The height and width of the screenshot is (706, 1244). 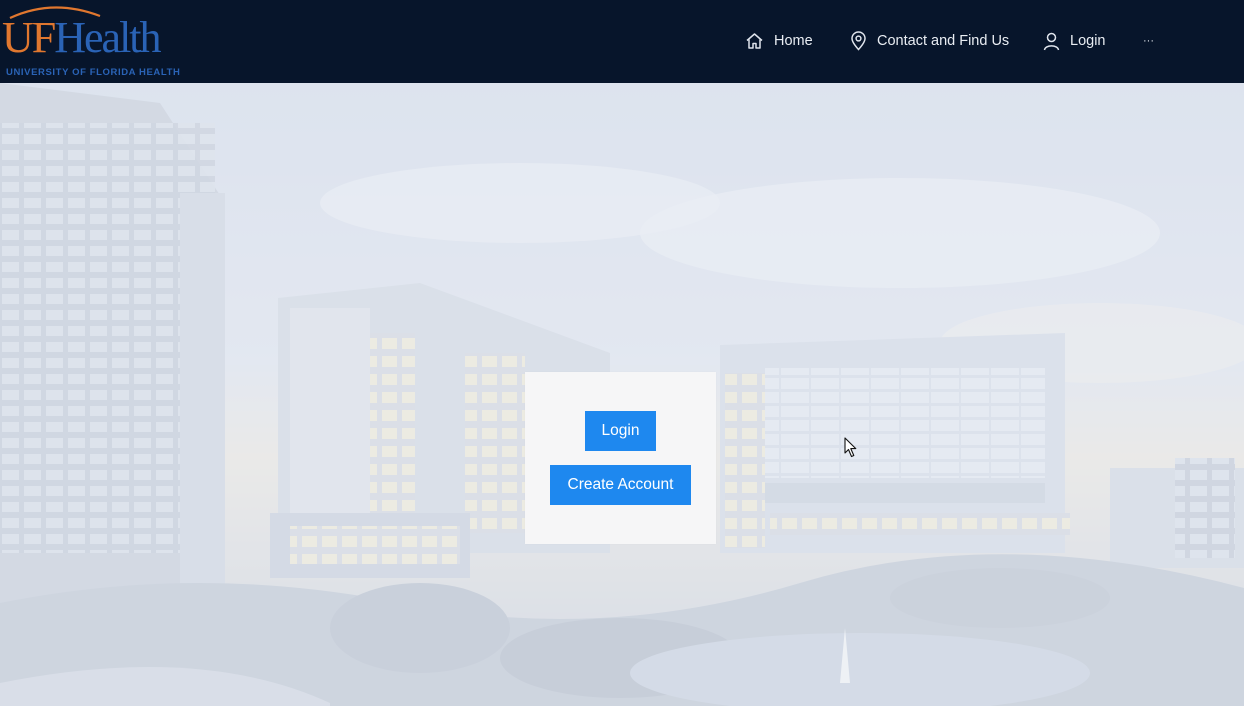 I want to click on nav-item-login-label: Login, so click(x=1088, y=41).